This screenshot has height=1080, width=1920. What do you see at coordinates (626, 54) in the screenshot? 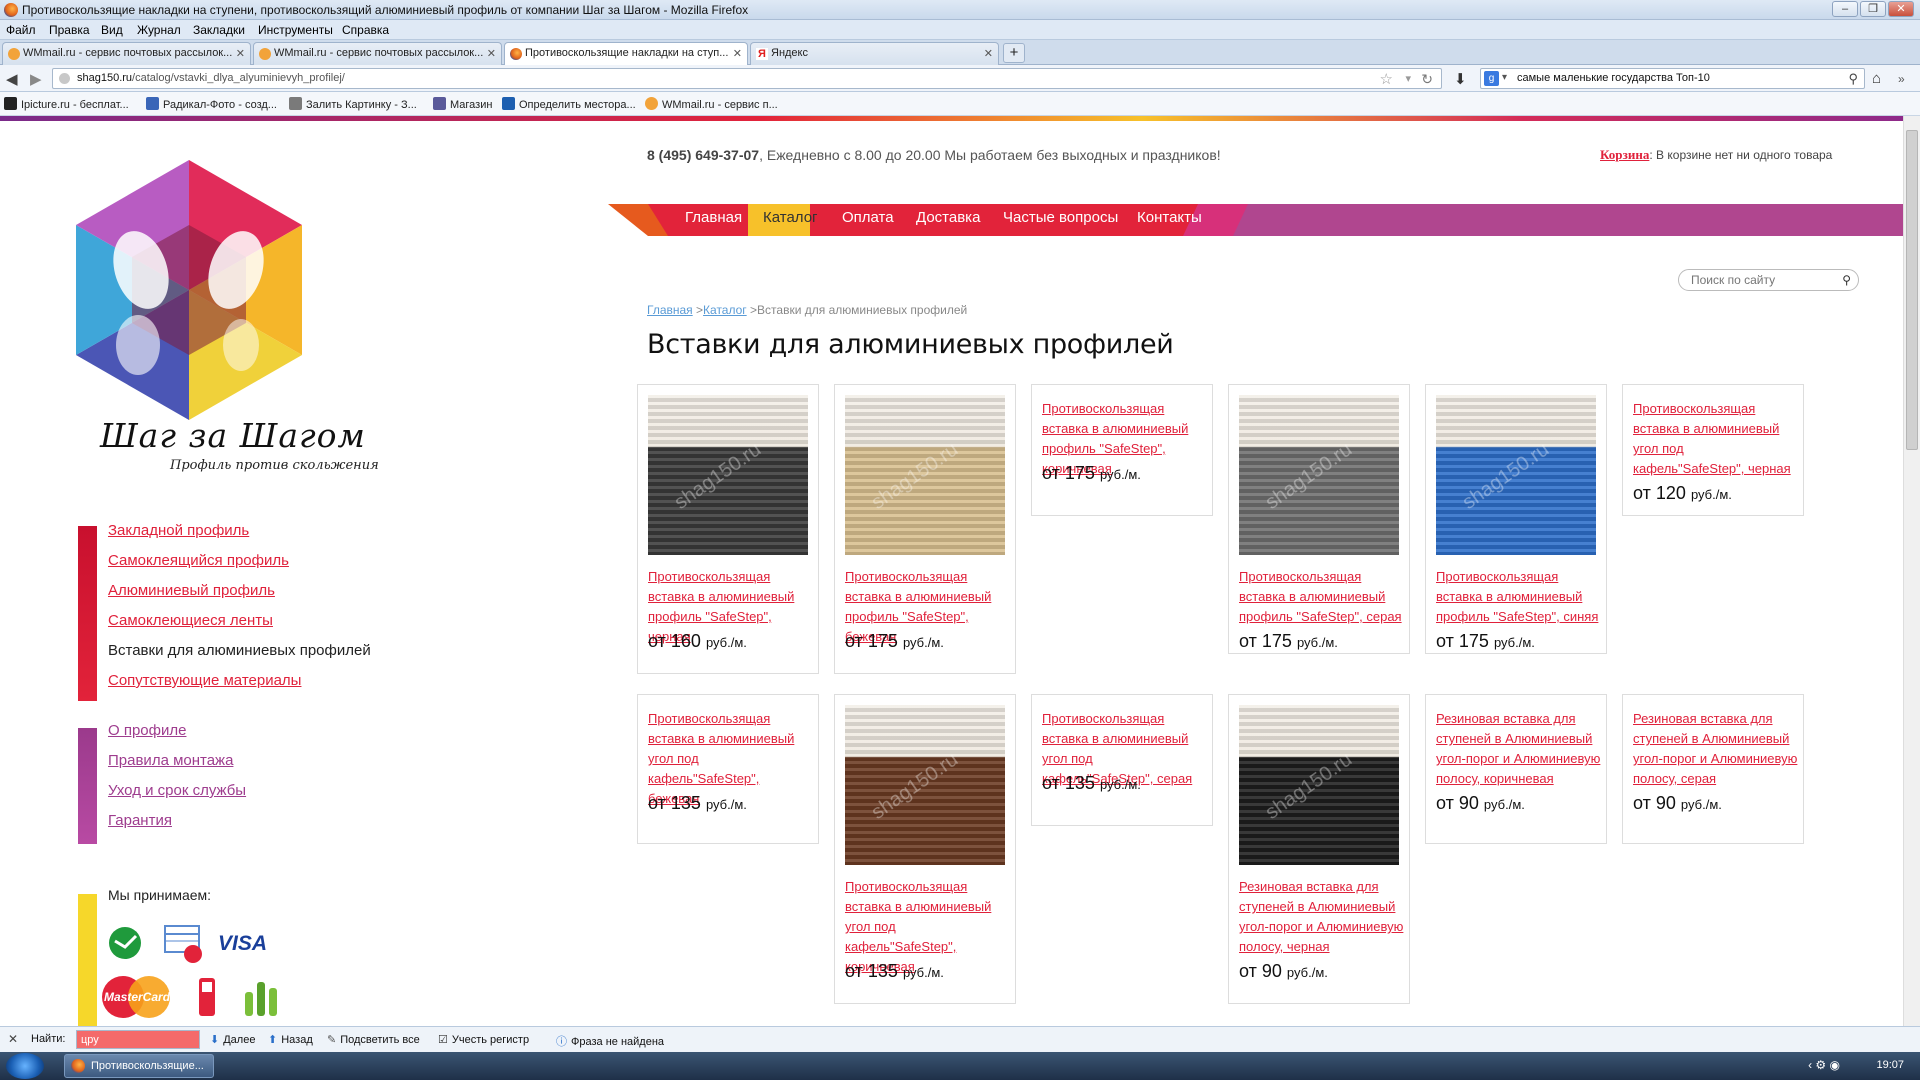
I see `tab-shag150: Противоскользящие накладки на ступ... ✕` at bounding box center [626, 54].